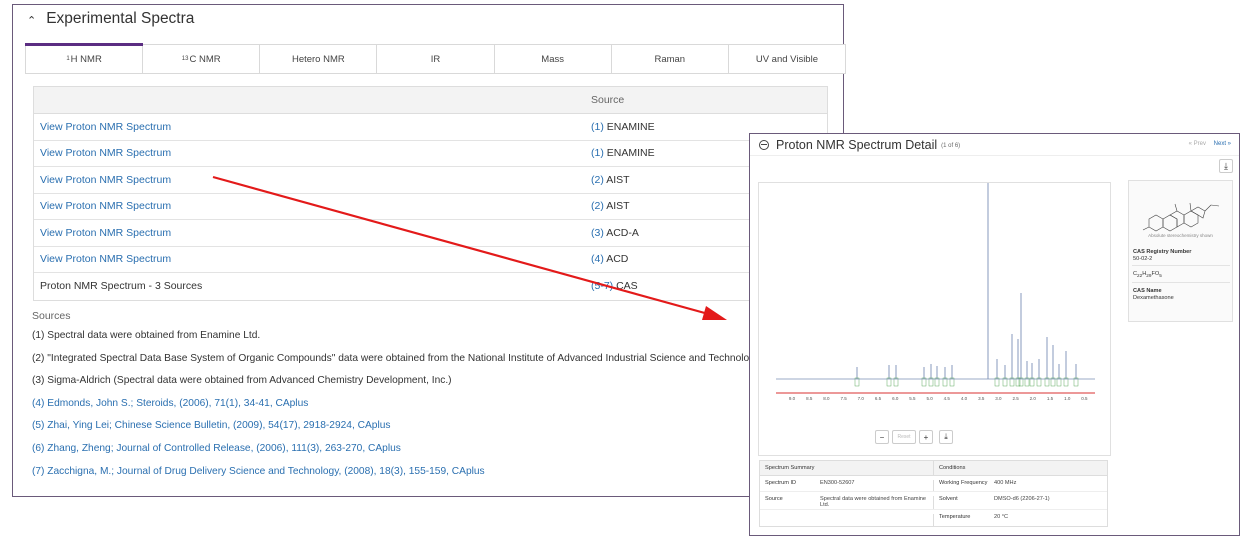  What do you see at coordinates (1001, 517) in the screenshot?
I see `condition-value: 20 °C` at bounding box center [1001, 517].